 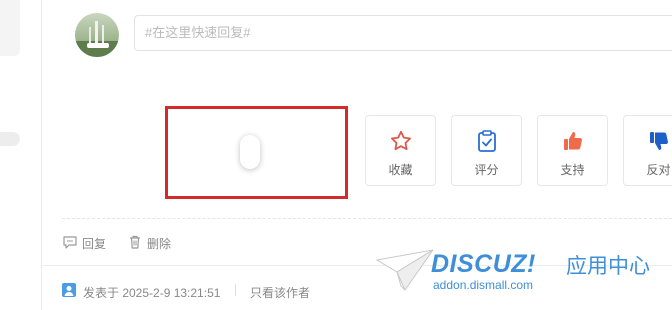 I want to click on comment-icon, so click(x=70, y=242).